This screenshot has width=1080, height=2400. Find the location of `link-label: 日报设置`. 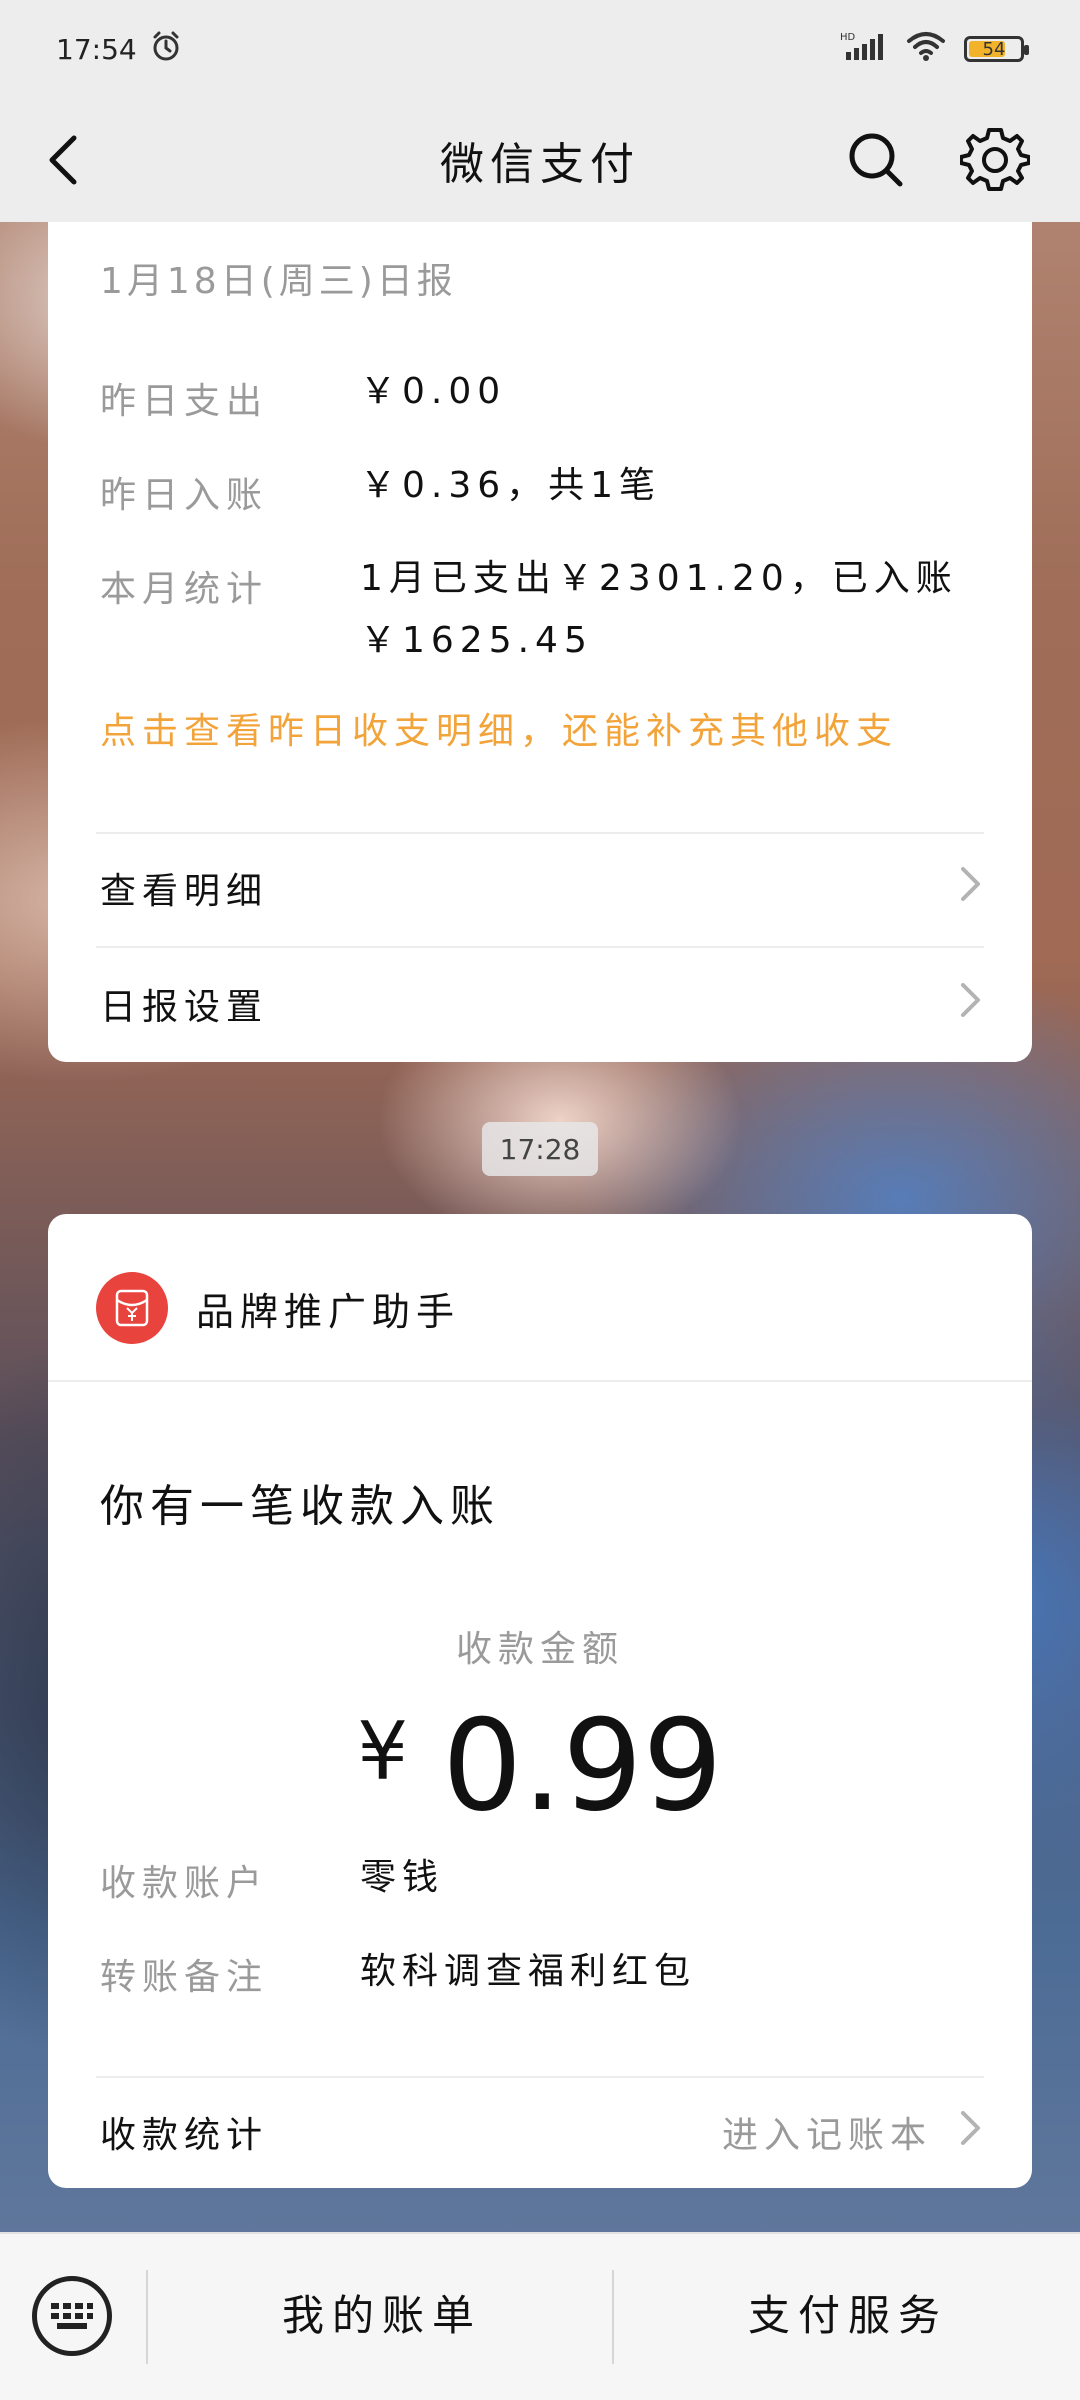

link-label: 日报设置 is located at coordinates (184, 1007).